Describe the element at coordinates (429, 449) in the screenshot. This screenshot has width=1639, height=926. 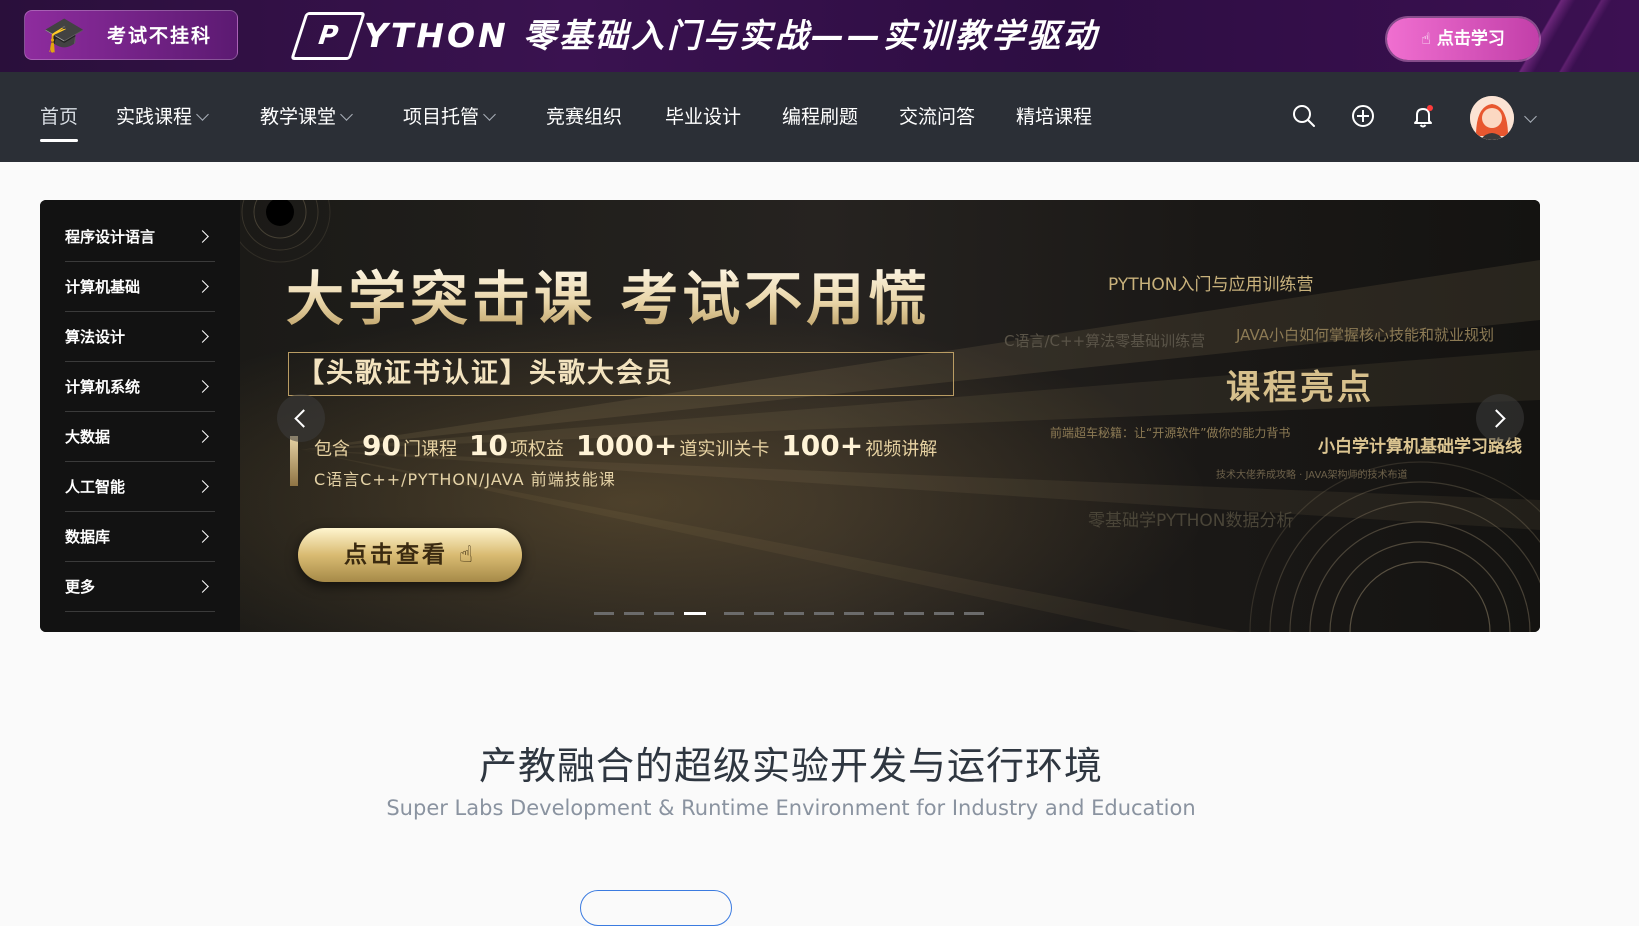
I see `stat-courses-label: 门课程` at that location.